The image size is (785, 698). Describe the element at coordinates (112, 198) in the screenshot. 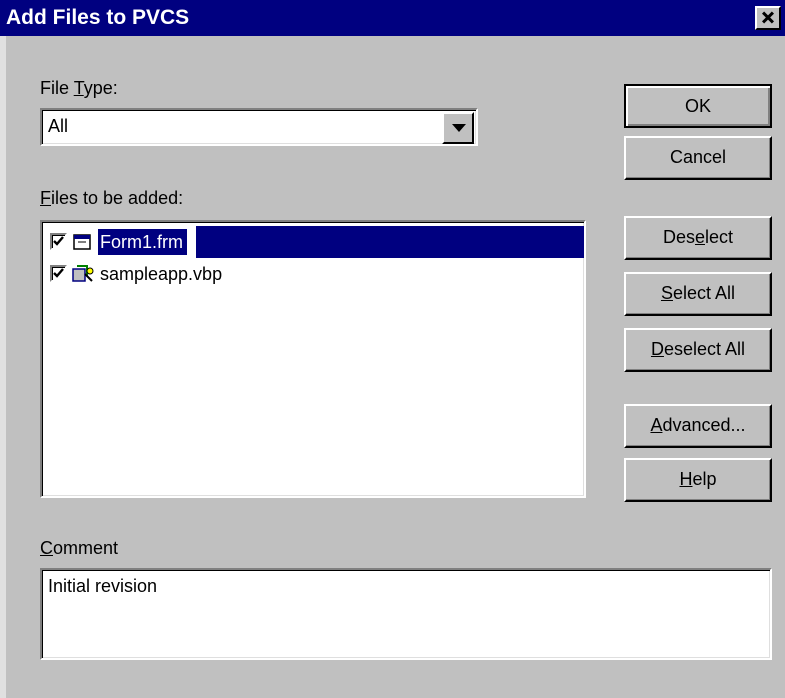

I see `files-list-label: Files to be added:` at that location.